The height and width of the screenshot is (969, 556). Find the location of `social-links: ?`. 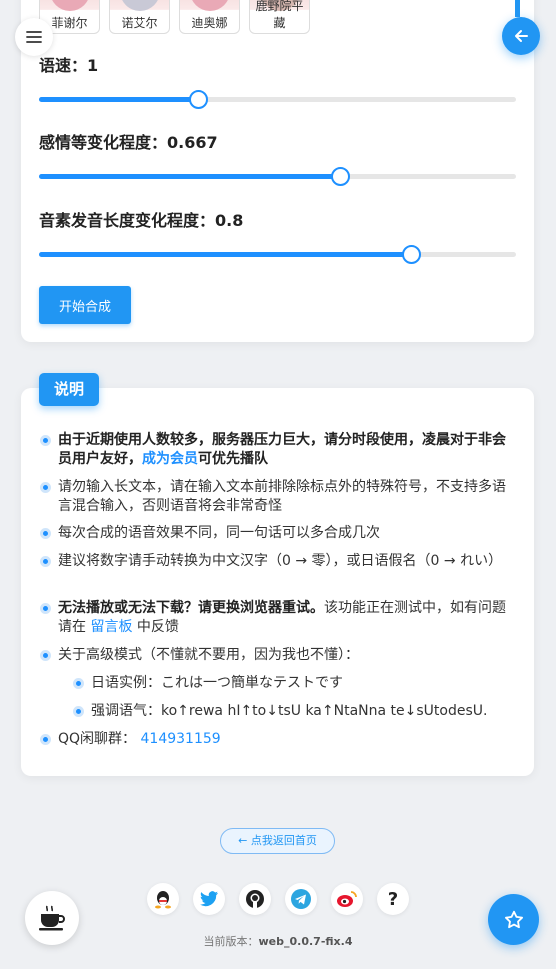

social-links: ? is located at coordinates (278, 899).